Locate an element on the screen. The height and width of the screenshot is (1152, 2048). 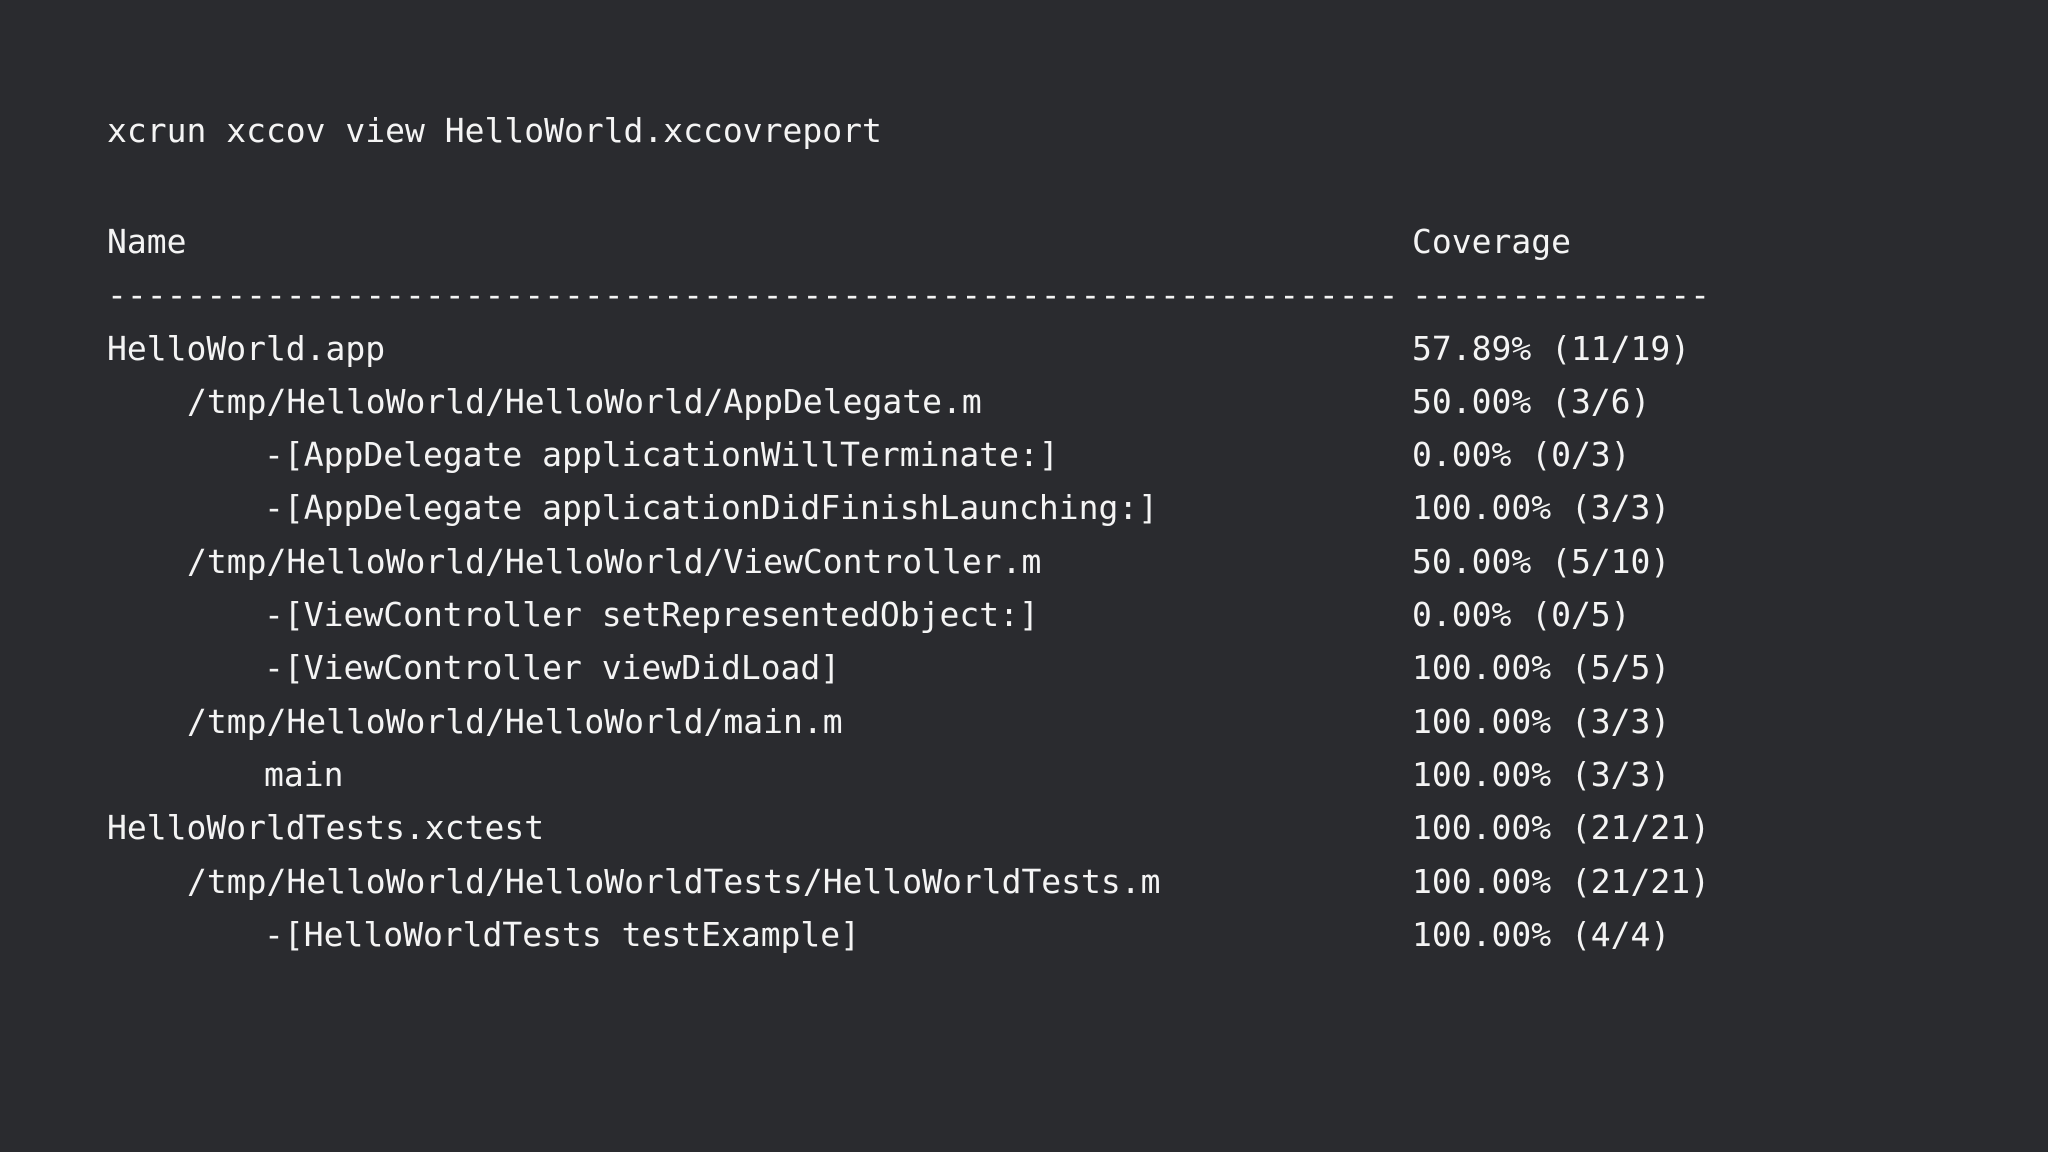
row-coverage: 100.00% (5/5) is located at coordinates (1541, 668).